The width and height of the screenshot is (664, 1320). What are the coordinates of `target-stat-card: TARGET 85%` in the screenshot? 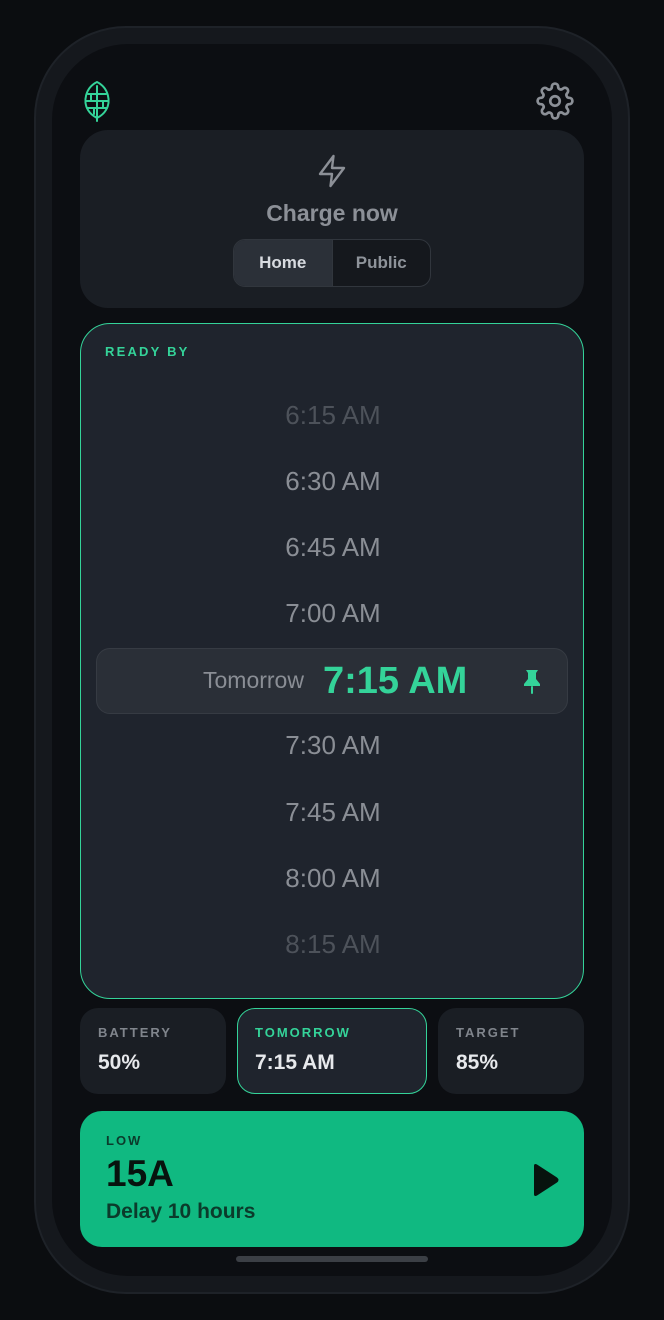 It's located at (511, 1051).